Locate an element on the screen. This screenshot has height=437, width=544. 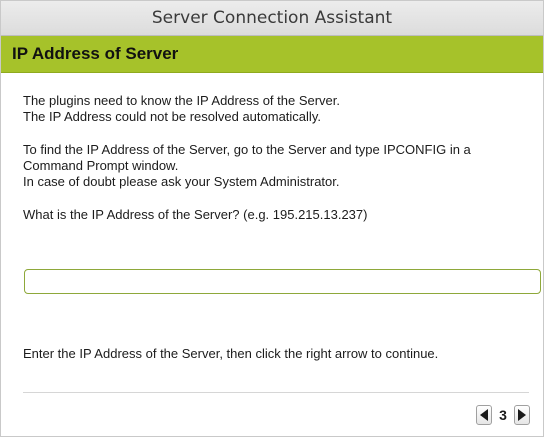
previous-page-button is located at coordinates (484, 415).